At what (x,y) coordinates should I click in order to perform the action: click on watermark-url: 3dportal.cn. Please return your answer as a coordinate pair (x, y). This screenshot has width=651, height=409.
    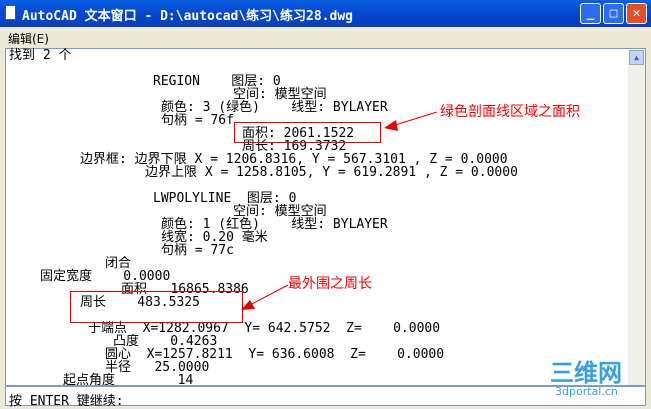
    Looking at the image, I should click on (586, 391).